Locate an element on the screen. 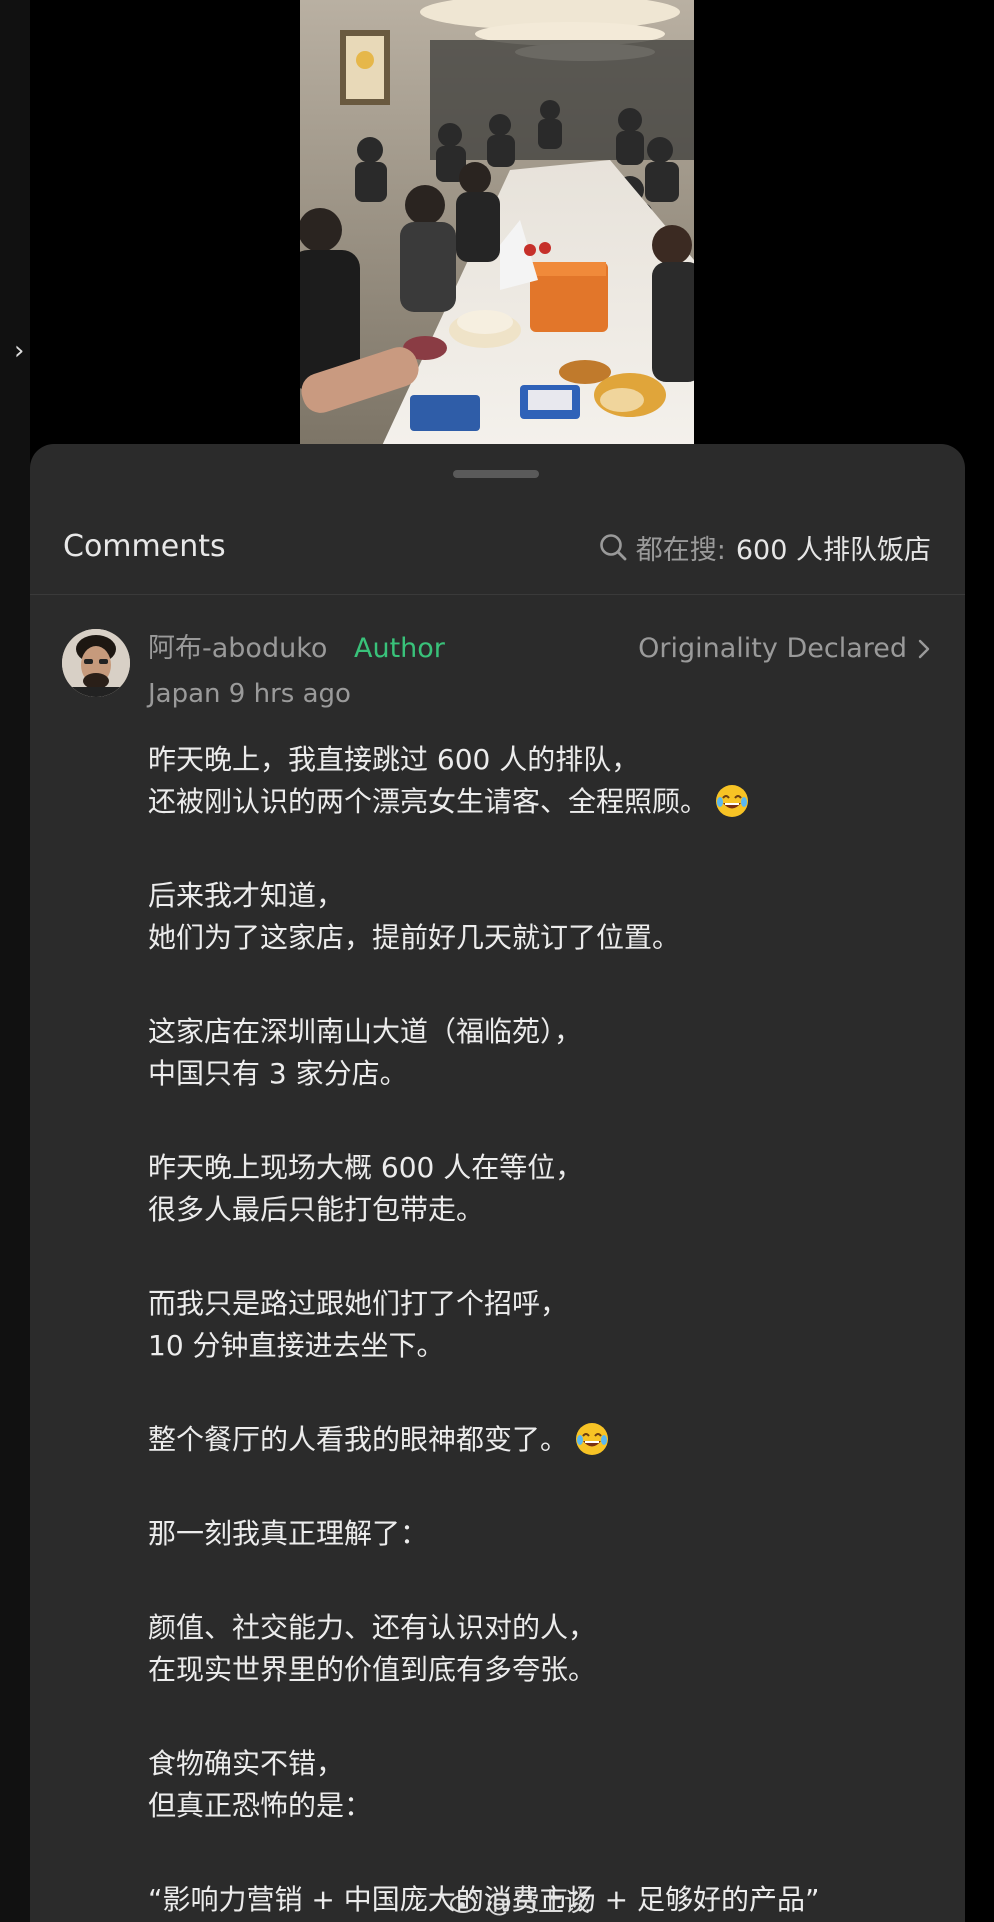 Image resolution: width=994 pixels, height=1922 pixels. comment-line: 而我只是路过跟她们打了个招呼， is located at coordinates (358, 1303).